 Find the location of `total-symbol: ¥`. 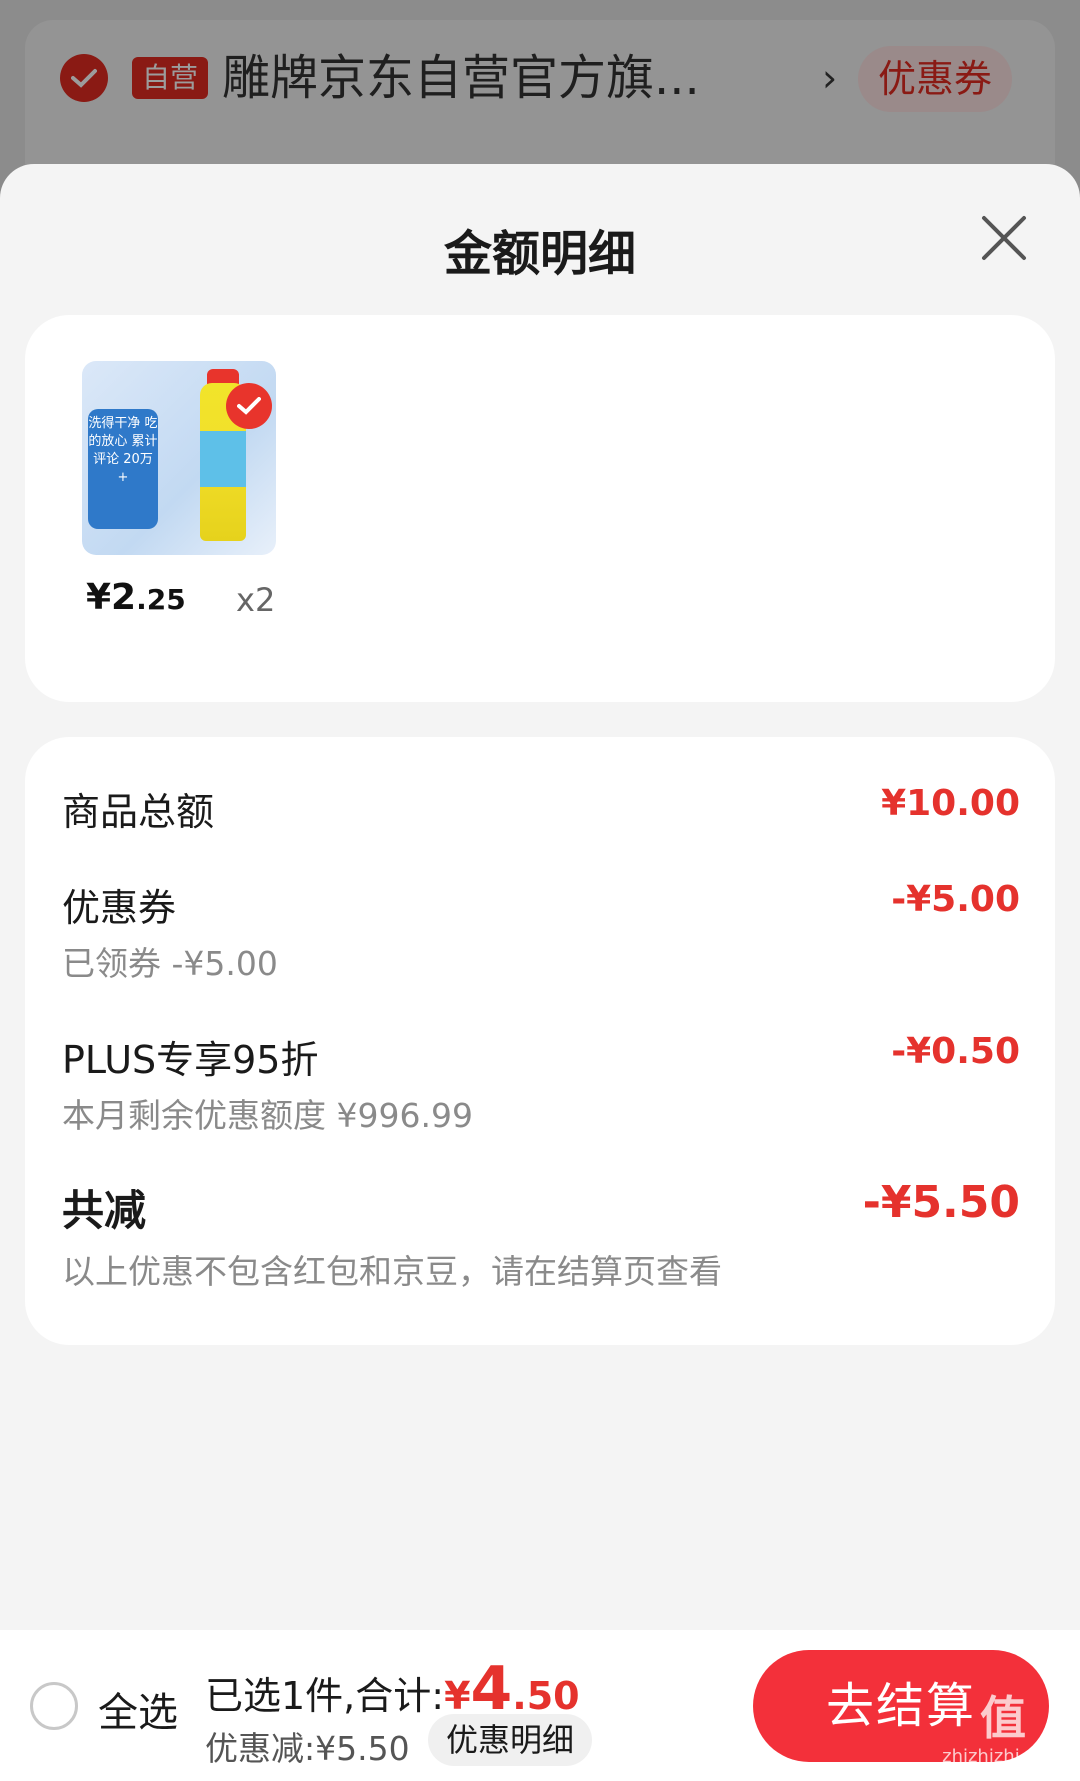

total-symbol: ¥ is located at coordinates (457, 1696).